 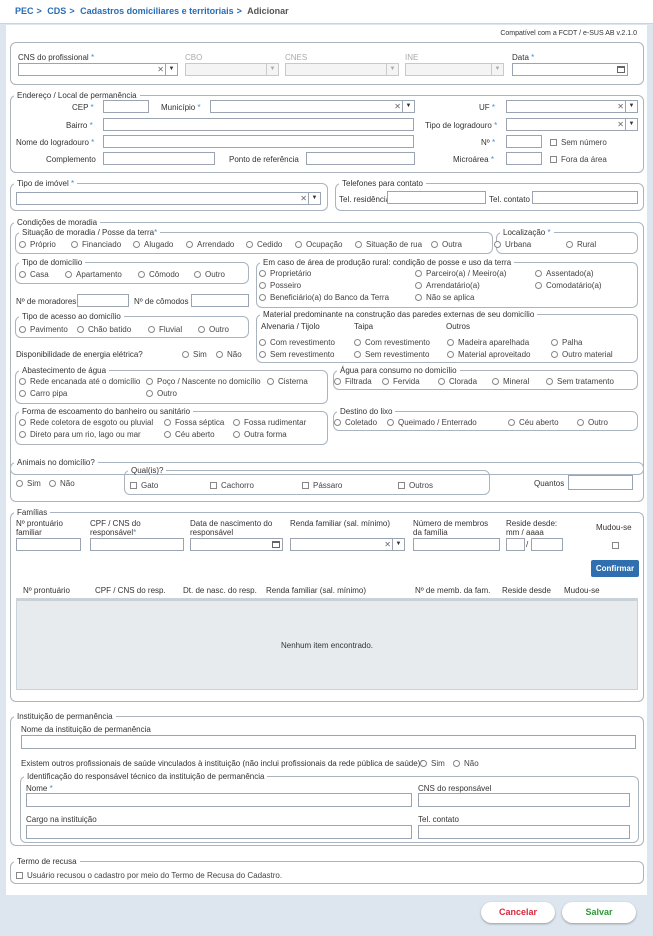 I want to click on radio-outro-domicilio: Outro, so click(x=209, y=274).